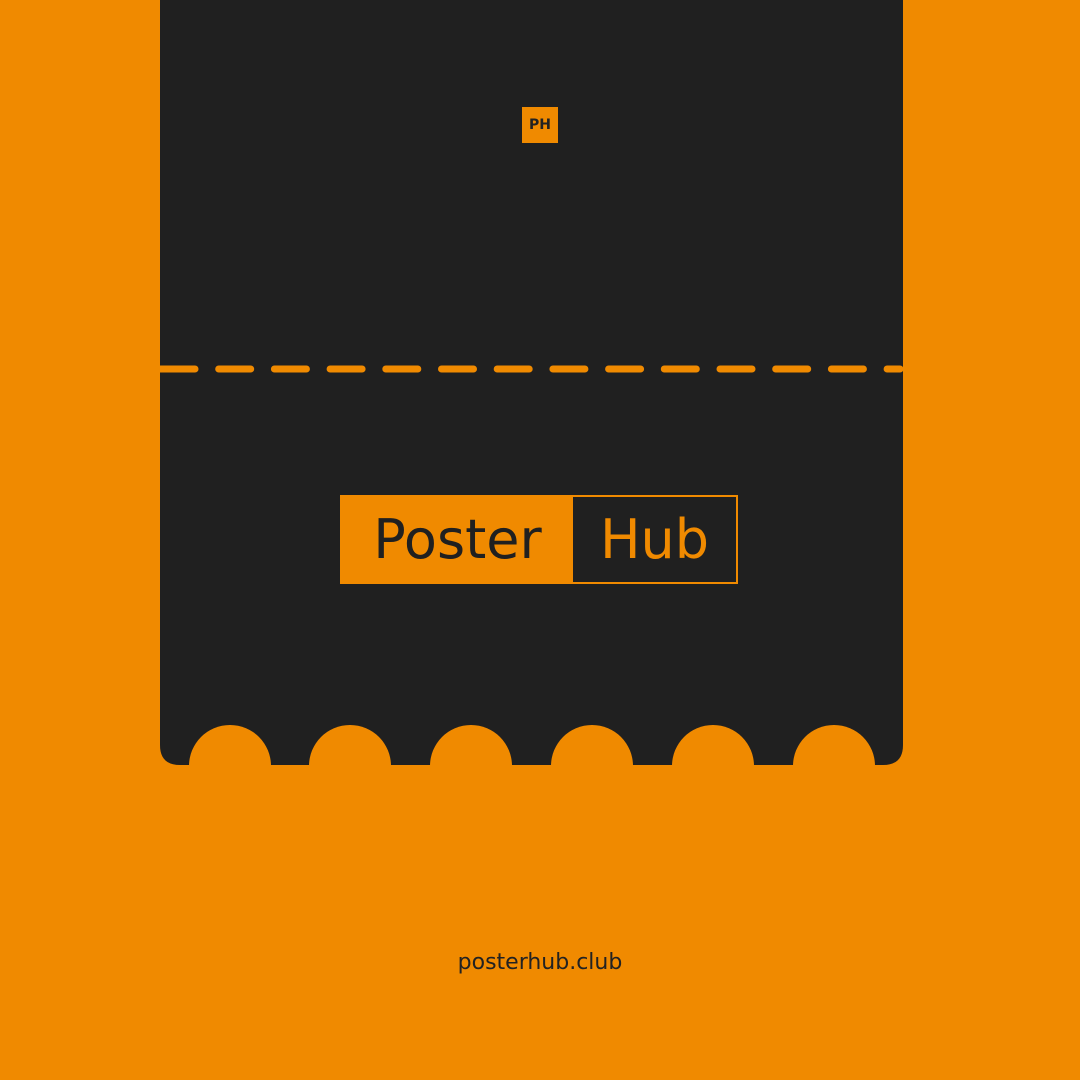  I want to click on ph-badge-logo: PH, so click(540, 125).